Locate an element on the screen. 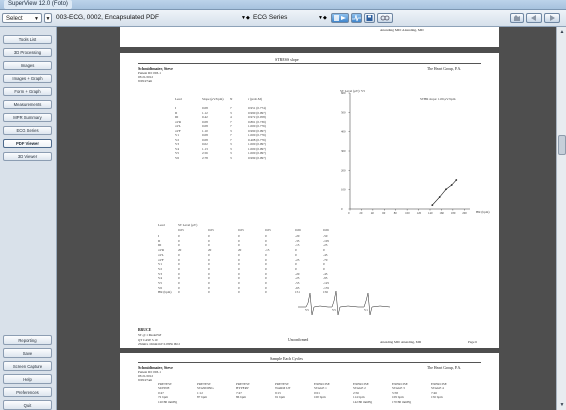 The image size is (566, 410). select-dropdown: Select ▼ is located at coordinates (22, 18).